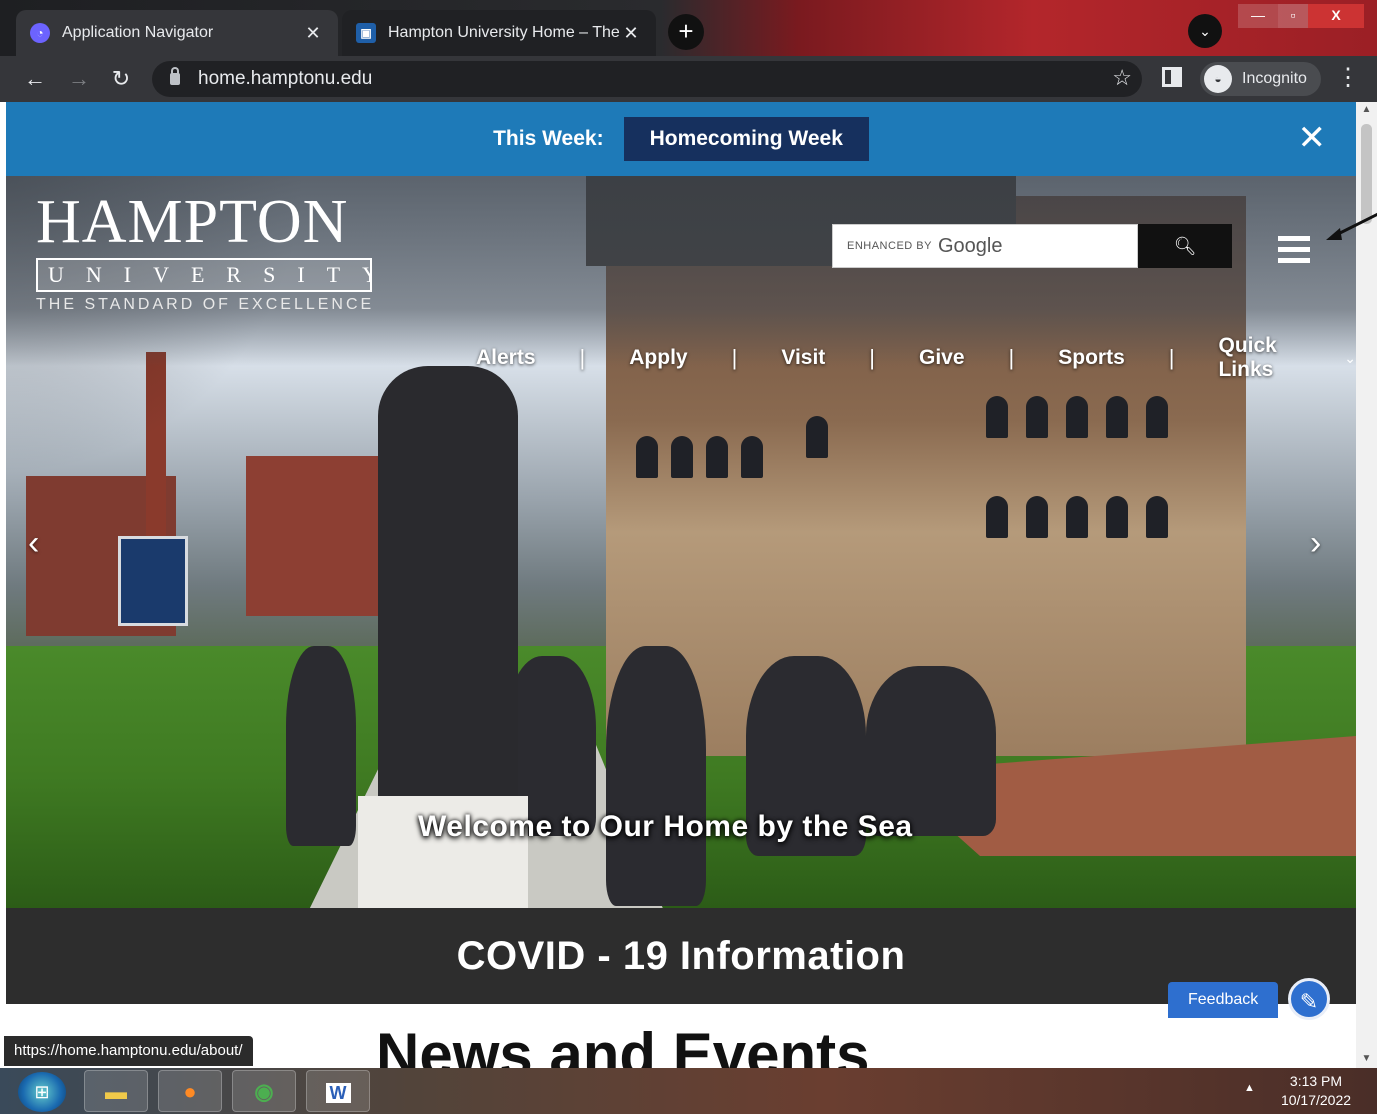 The height and width of the screenshot is (1114, 1377). What do you see at coordinates (1274, 78) in the screenshot?
I see `incognito-label: Incognito` at bounding box center [1274, 78].